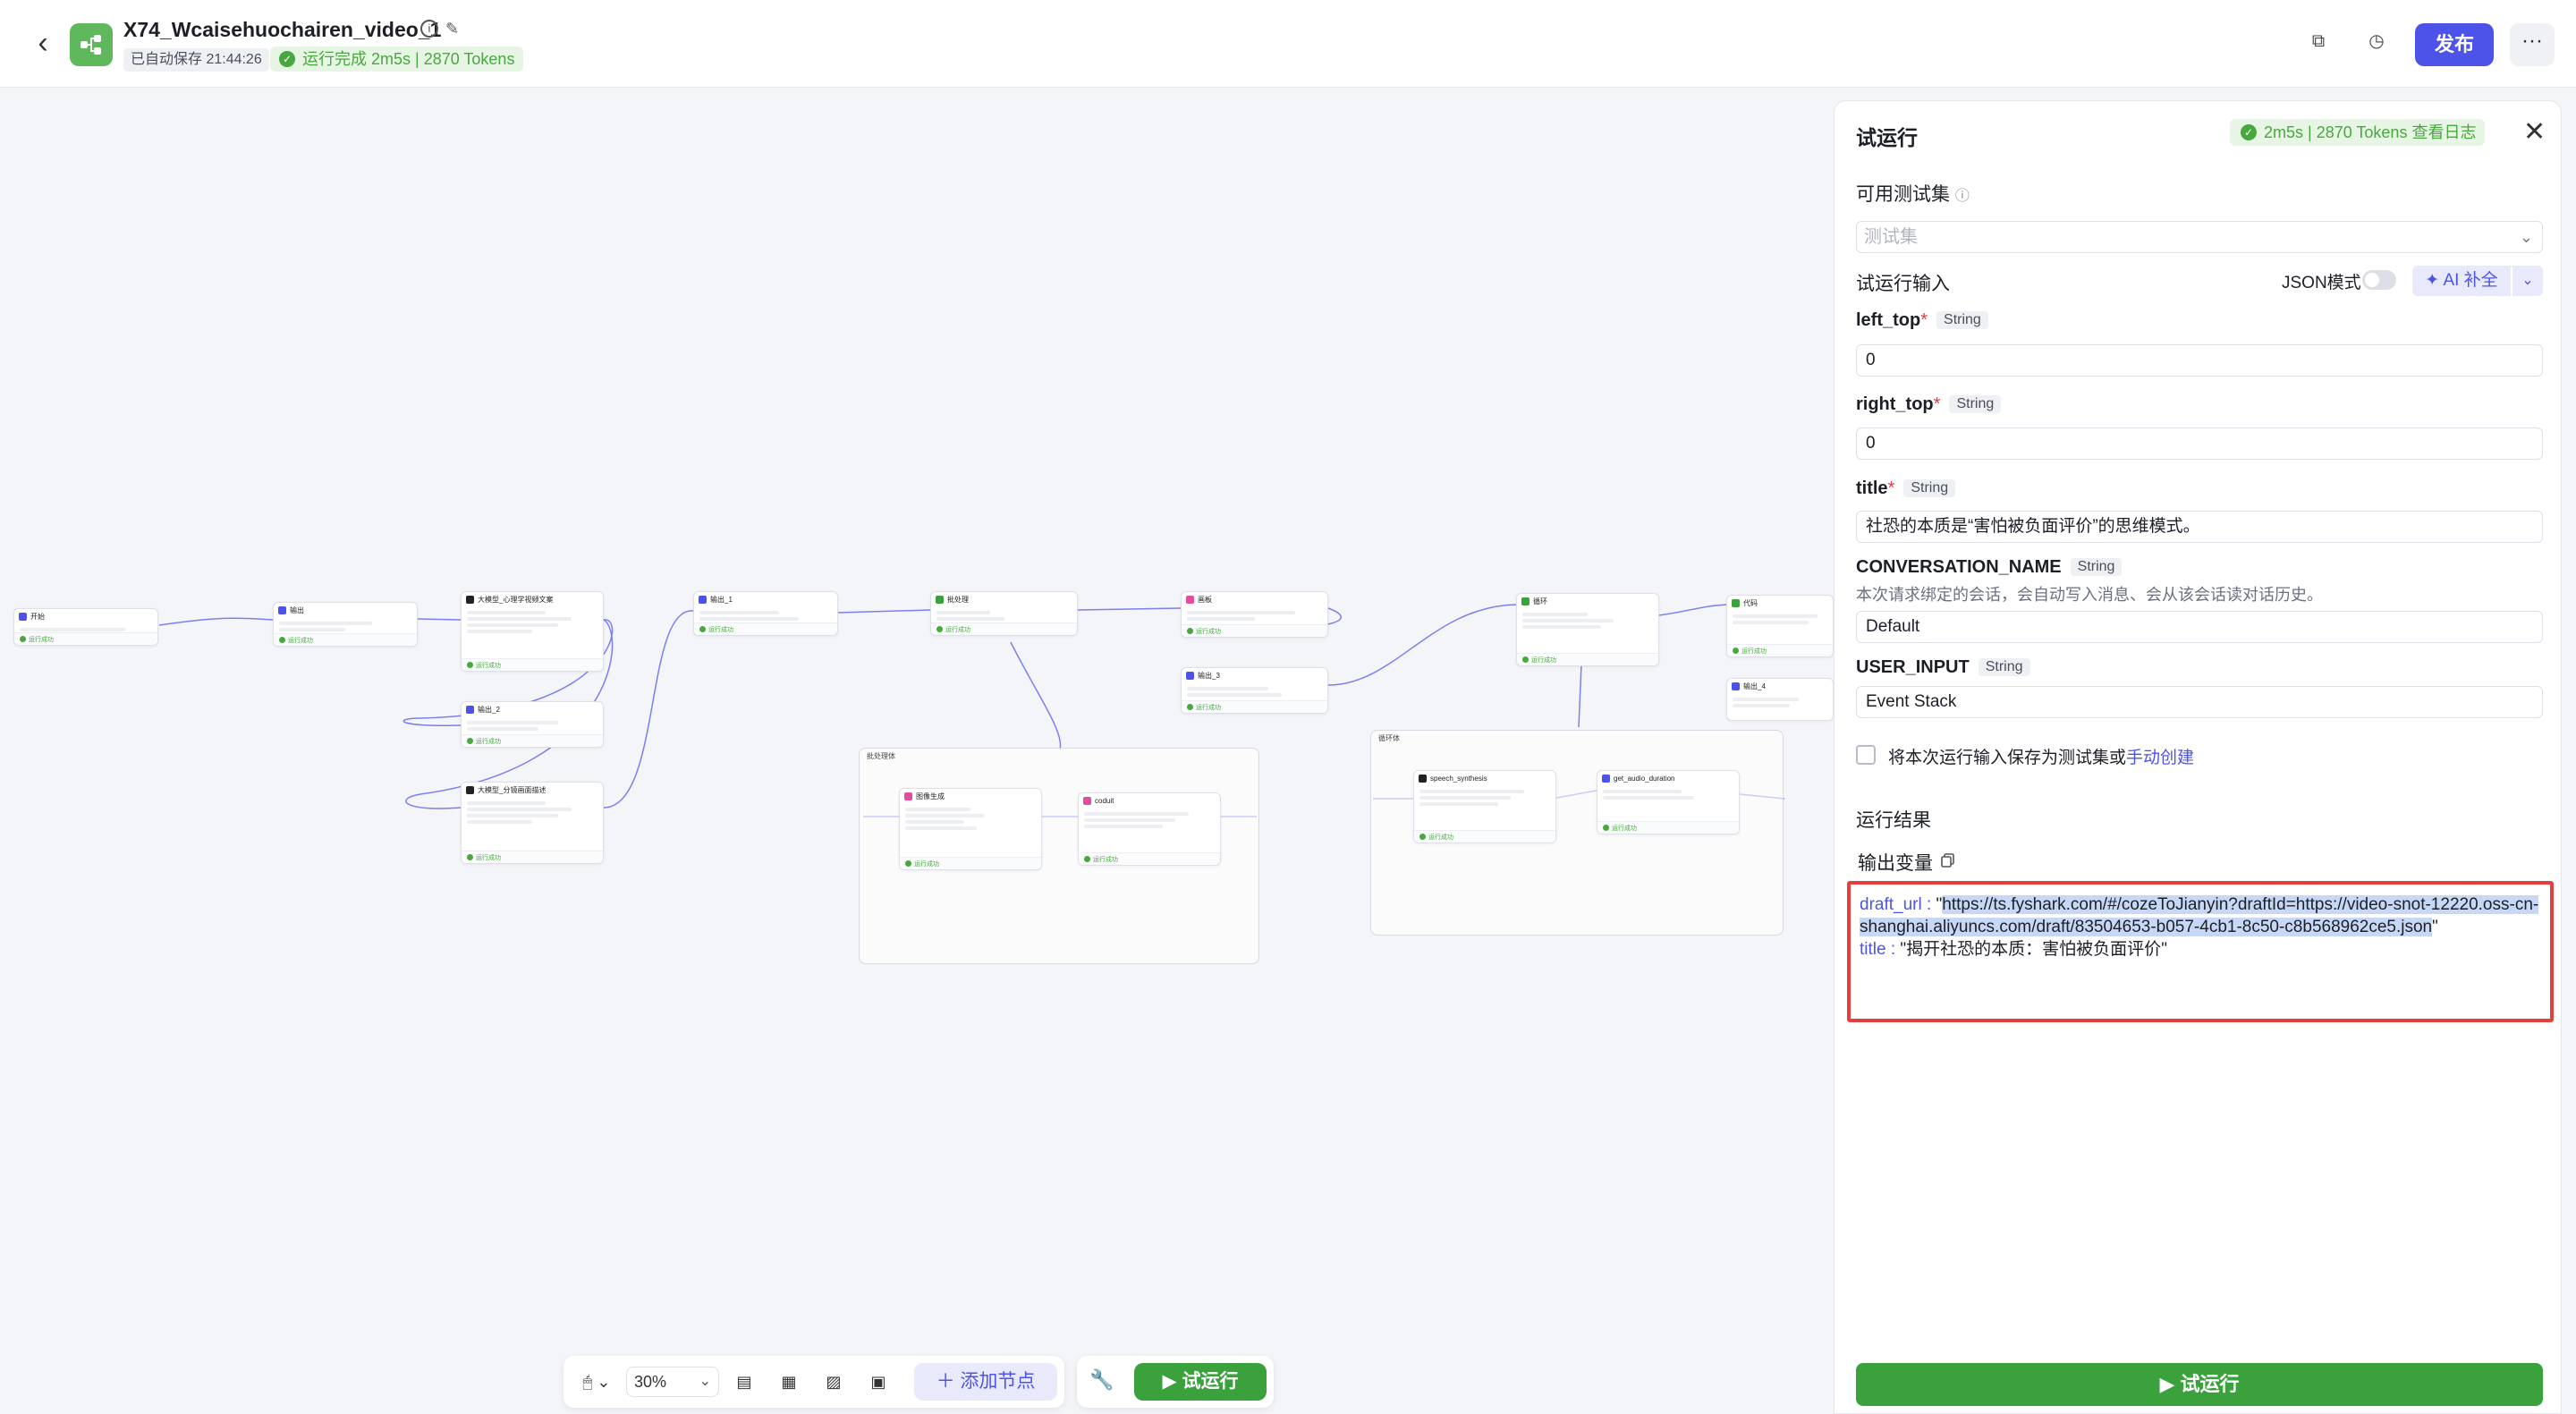  What do you see at coordinates (2534, 132) in the screenshot?
I see `close-icon: ✕` at bounding box center [2534, 132].